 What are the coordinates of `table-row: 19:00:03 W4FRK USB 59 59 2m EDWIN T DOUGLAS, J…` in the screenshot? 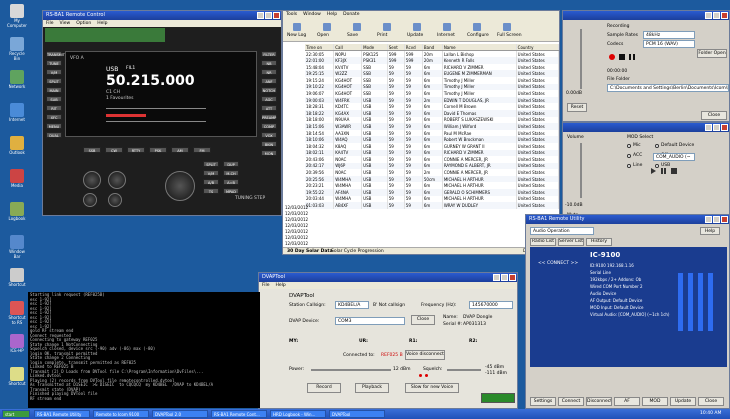 It's located at (432, 100).